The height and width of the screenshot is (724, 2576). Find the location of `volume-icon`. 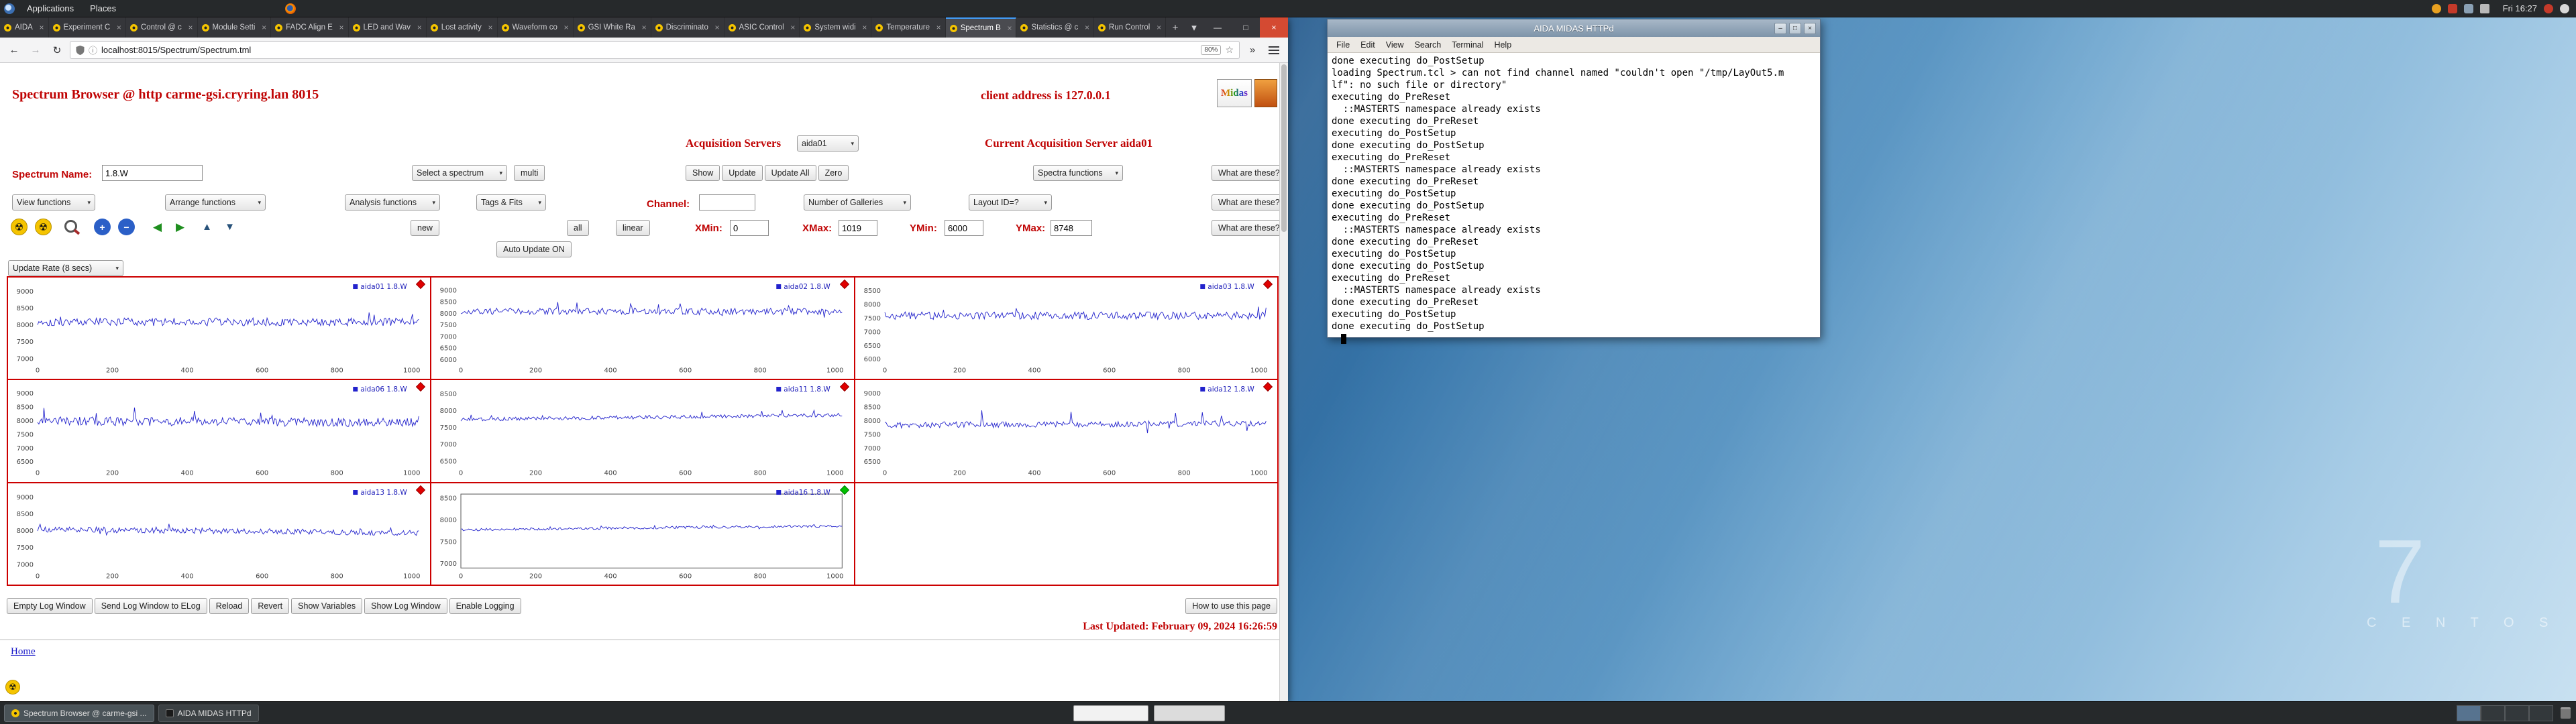

volume-icon is located at coordinates (2484, 8).